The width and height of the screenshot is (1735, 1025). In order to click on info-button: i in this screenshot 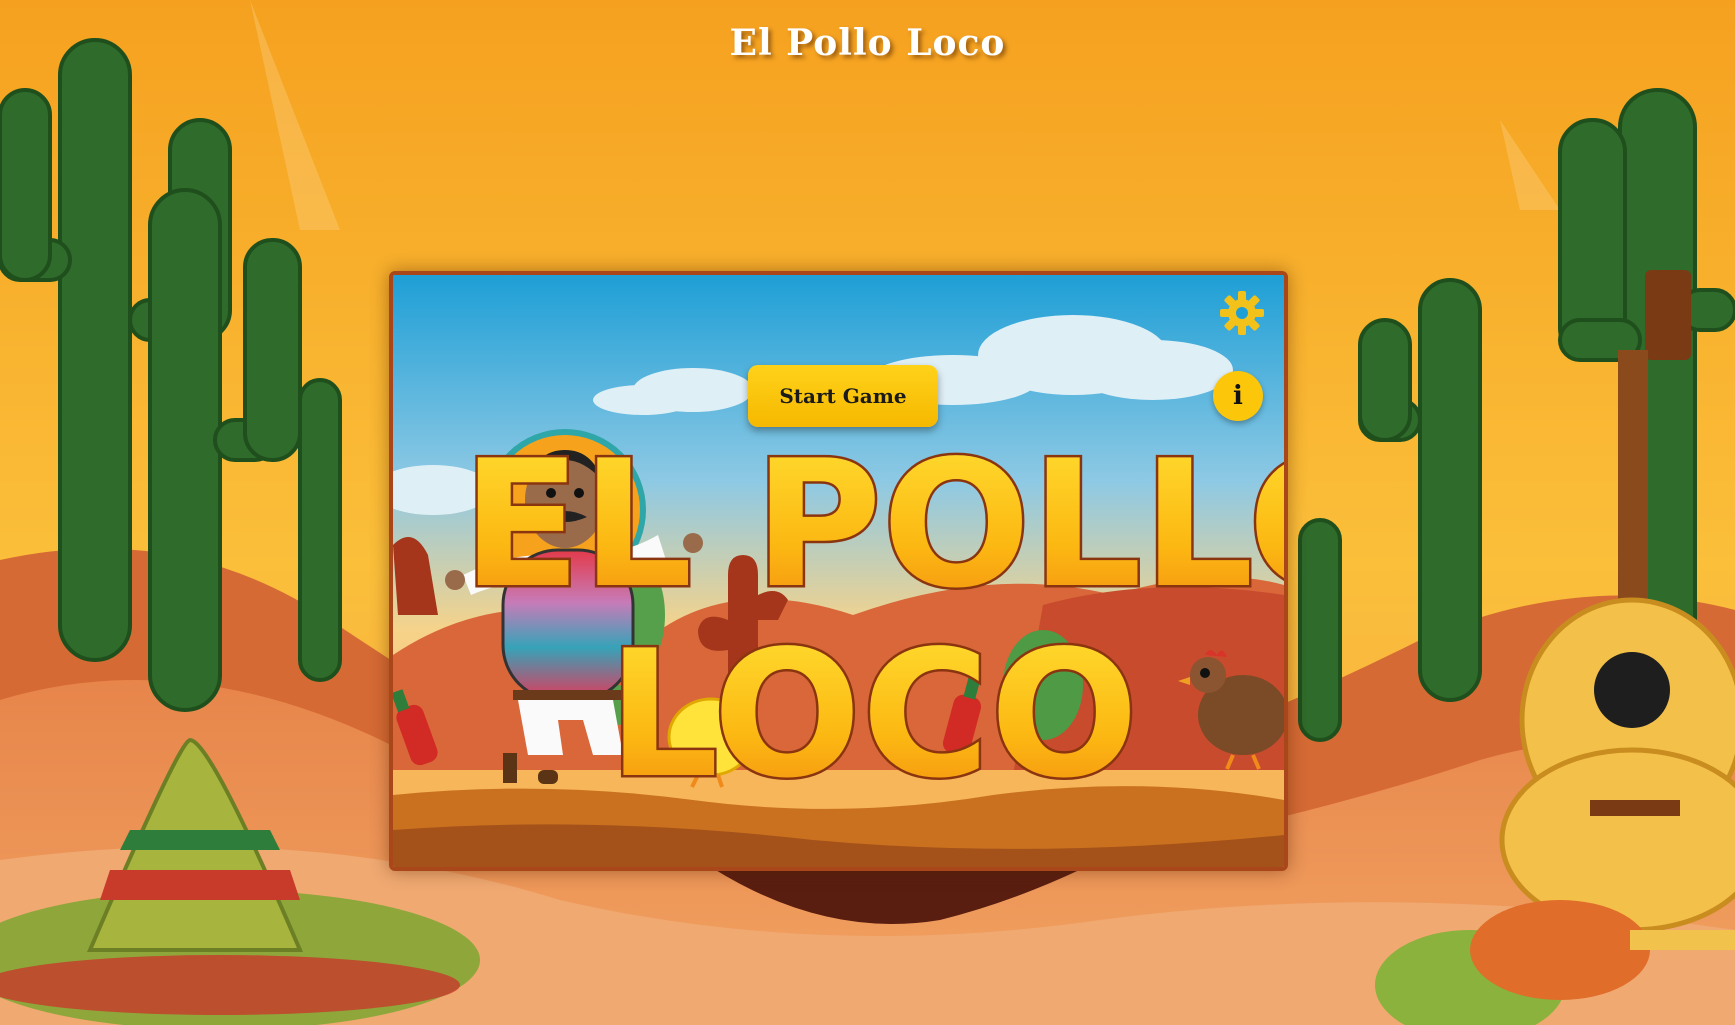, I will do `click(1238, 396)`.